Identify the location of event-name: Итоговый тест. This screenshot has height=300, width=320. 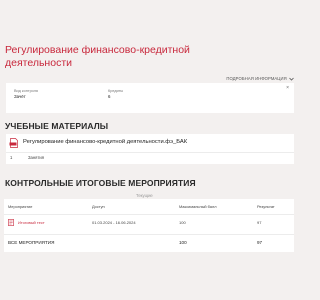
(31, 222).